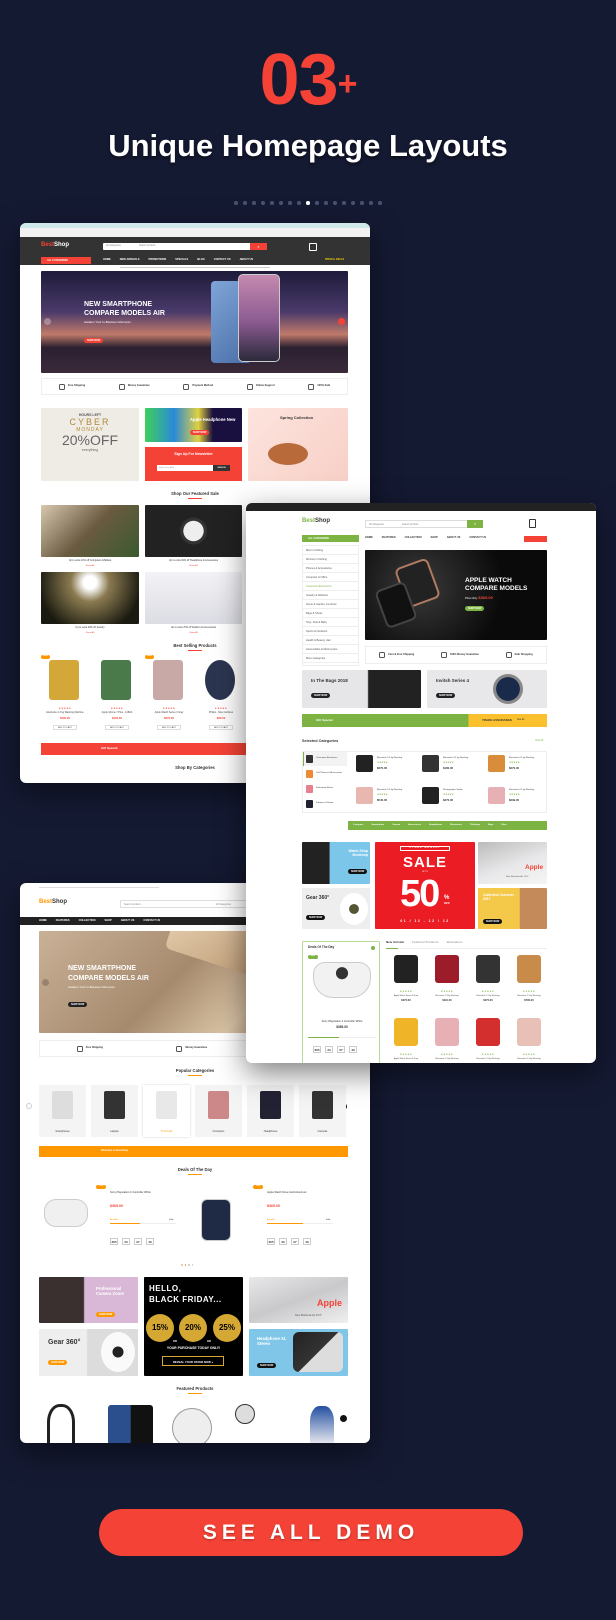 This screenshot has height=1620, width=616. What do you see at coordinates (414, 825) in the screenshot?
I see `category-tab-link: Accessories` at bounding box center [414, 825].